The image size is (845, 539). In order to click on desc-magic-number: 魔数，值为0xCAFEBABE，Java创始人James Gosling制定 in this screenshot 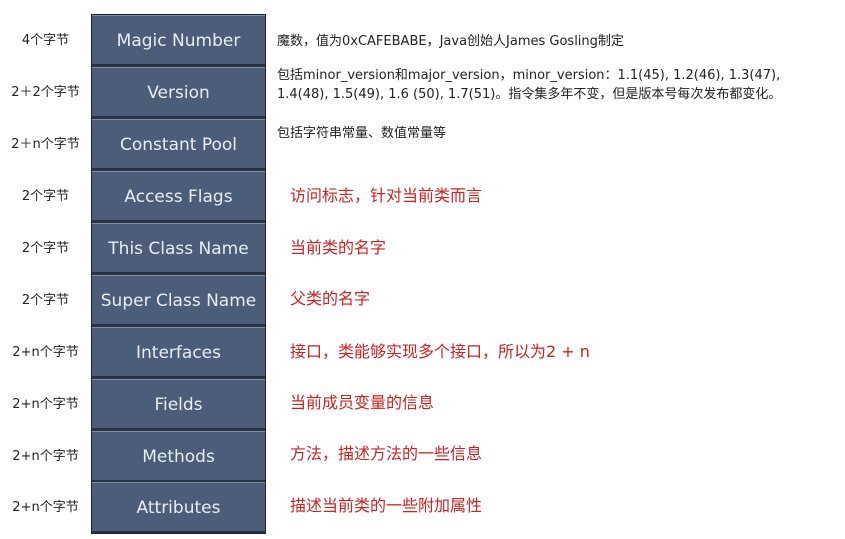, I will do `click(450, 41)`.